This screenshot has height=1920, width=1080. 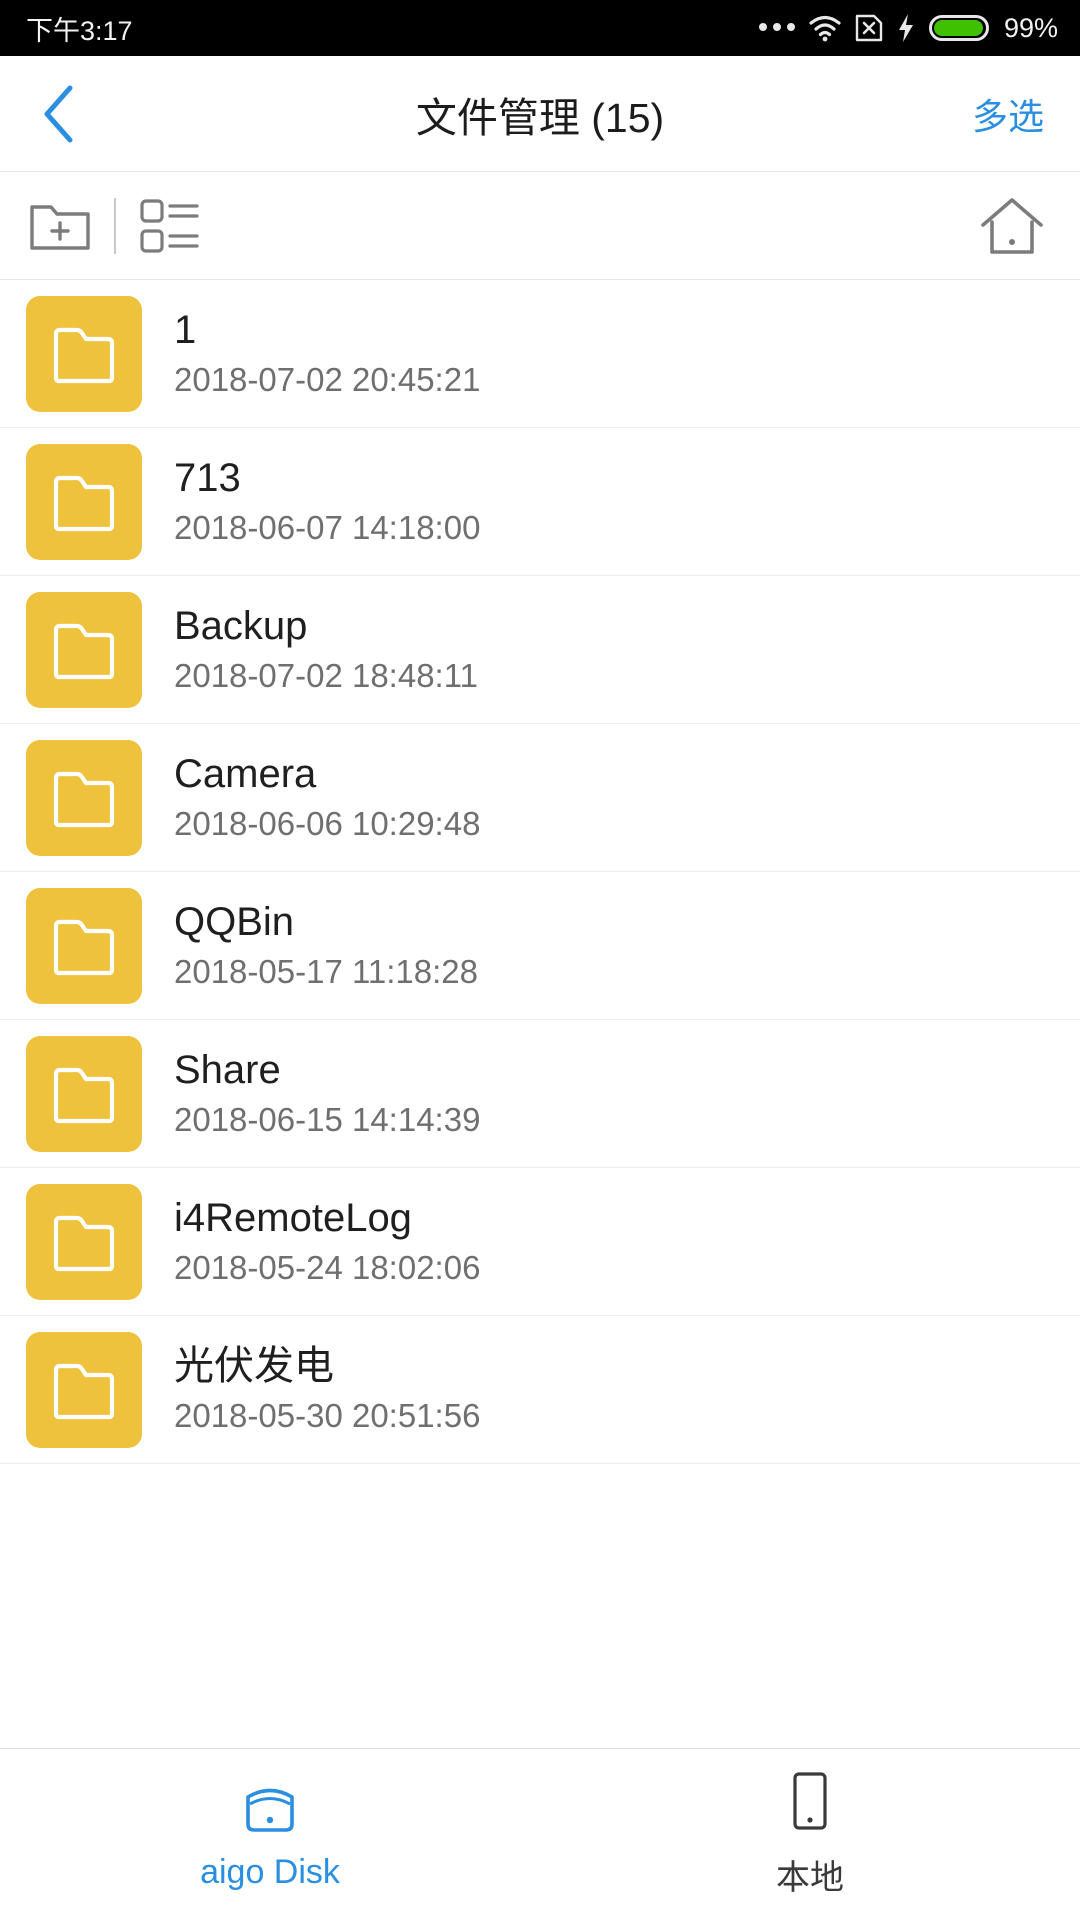 What do you see at coordinates (227, 1070) in the screenshot?
I see `file-name: Share` at bounding box center [227, 1070].